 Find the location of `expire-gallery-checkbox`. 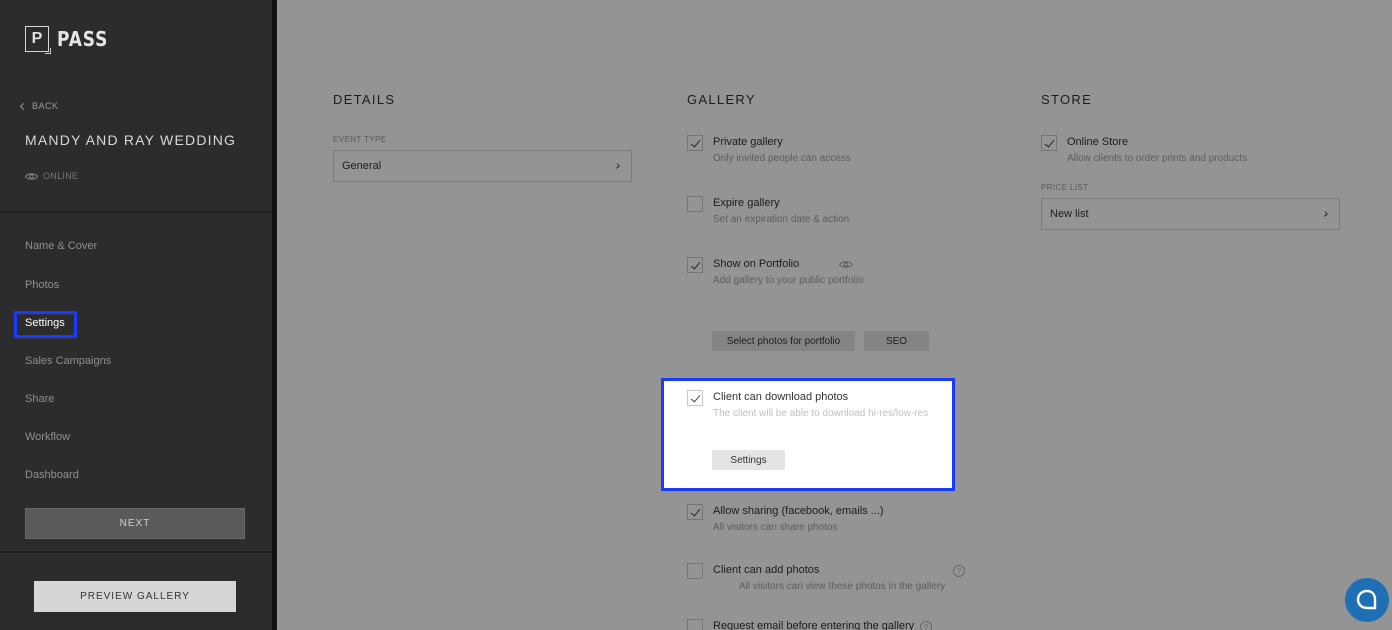

expire-gallery-checkbox is located at coordinates (695, 204).